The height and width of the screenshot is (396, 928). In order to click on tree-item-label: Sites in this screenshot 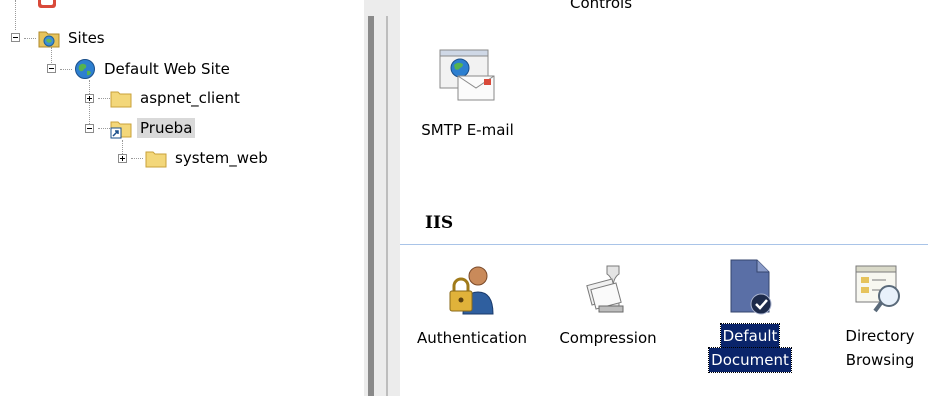, I will do `click(86, 38)`.